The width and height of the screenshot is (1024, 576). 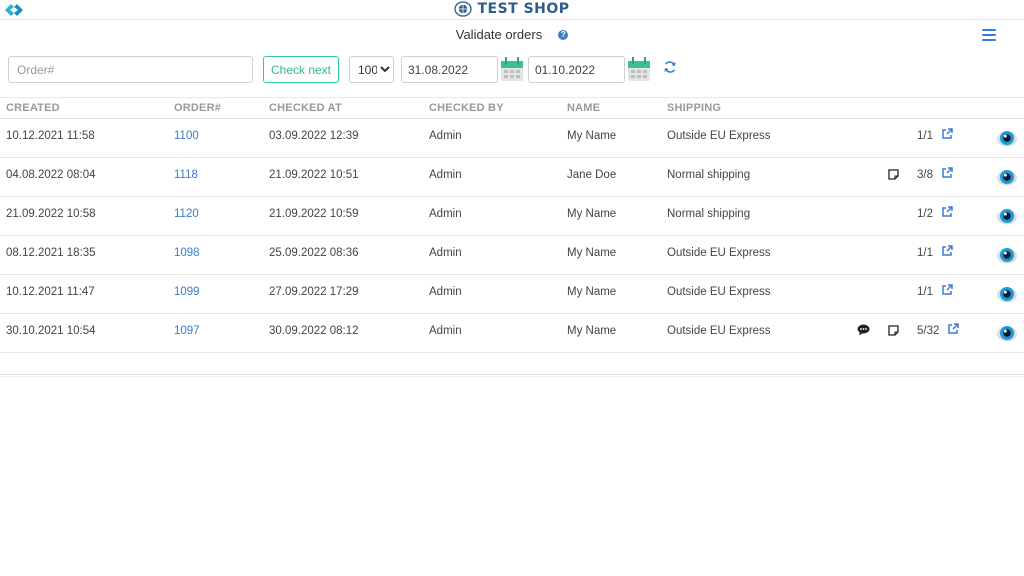 What do you see at coordinates (314, 253) in the screenshot?
I see `cell-checked-at: 25.09.2022 08:36` at bounding box center [314, 253].